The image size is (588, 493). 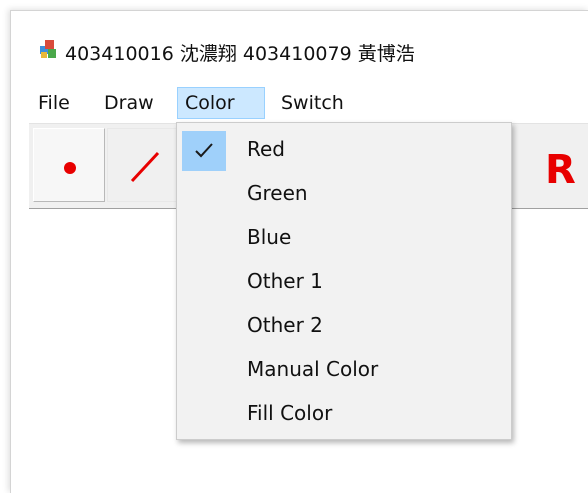 I want to click on checkmark-icon, so click(x=204, y=150).